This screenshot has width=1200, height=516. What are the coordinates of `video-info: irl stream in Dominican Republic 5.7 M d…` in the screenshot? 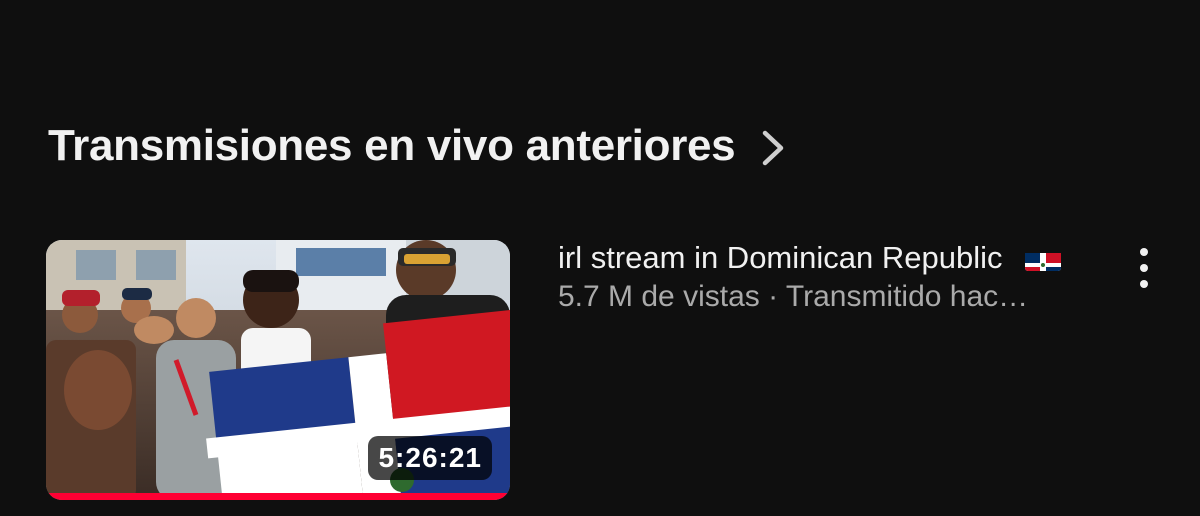 It's located at (838, 278).